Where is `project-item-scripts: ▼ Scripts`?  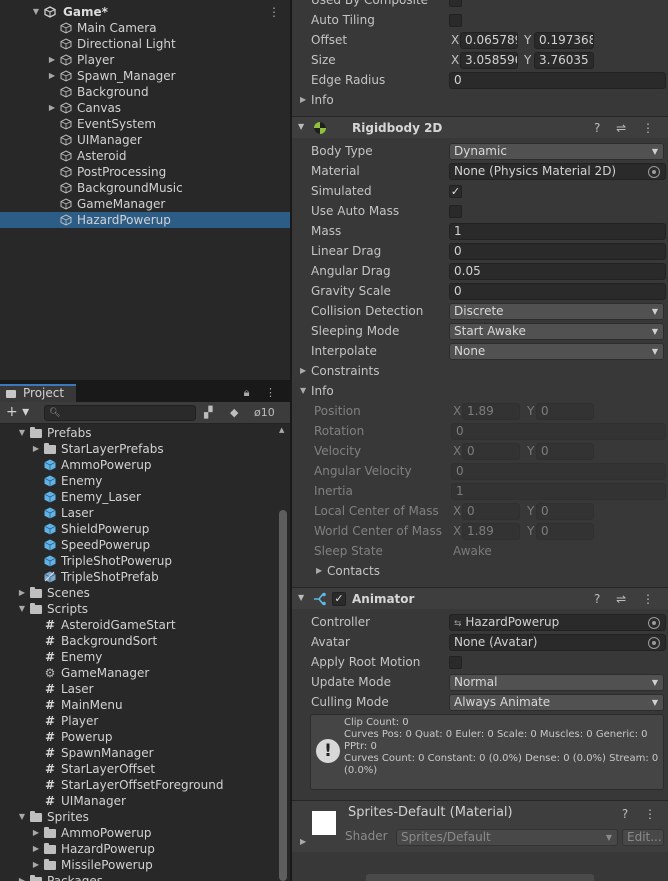 project-item-scripts: ▼ Scripts is located at coordinates (139, 609).